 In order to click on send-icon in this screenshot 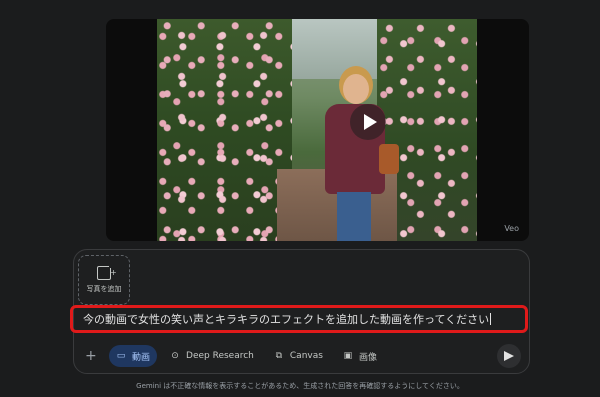, I will do `click(509, 356)`.